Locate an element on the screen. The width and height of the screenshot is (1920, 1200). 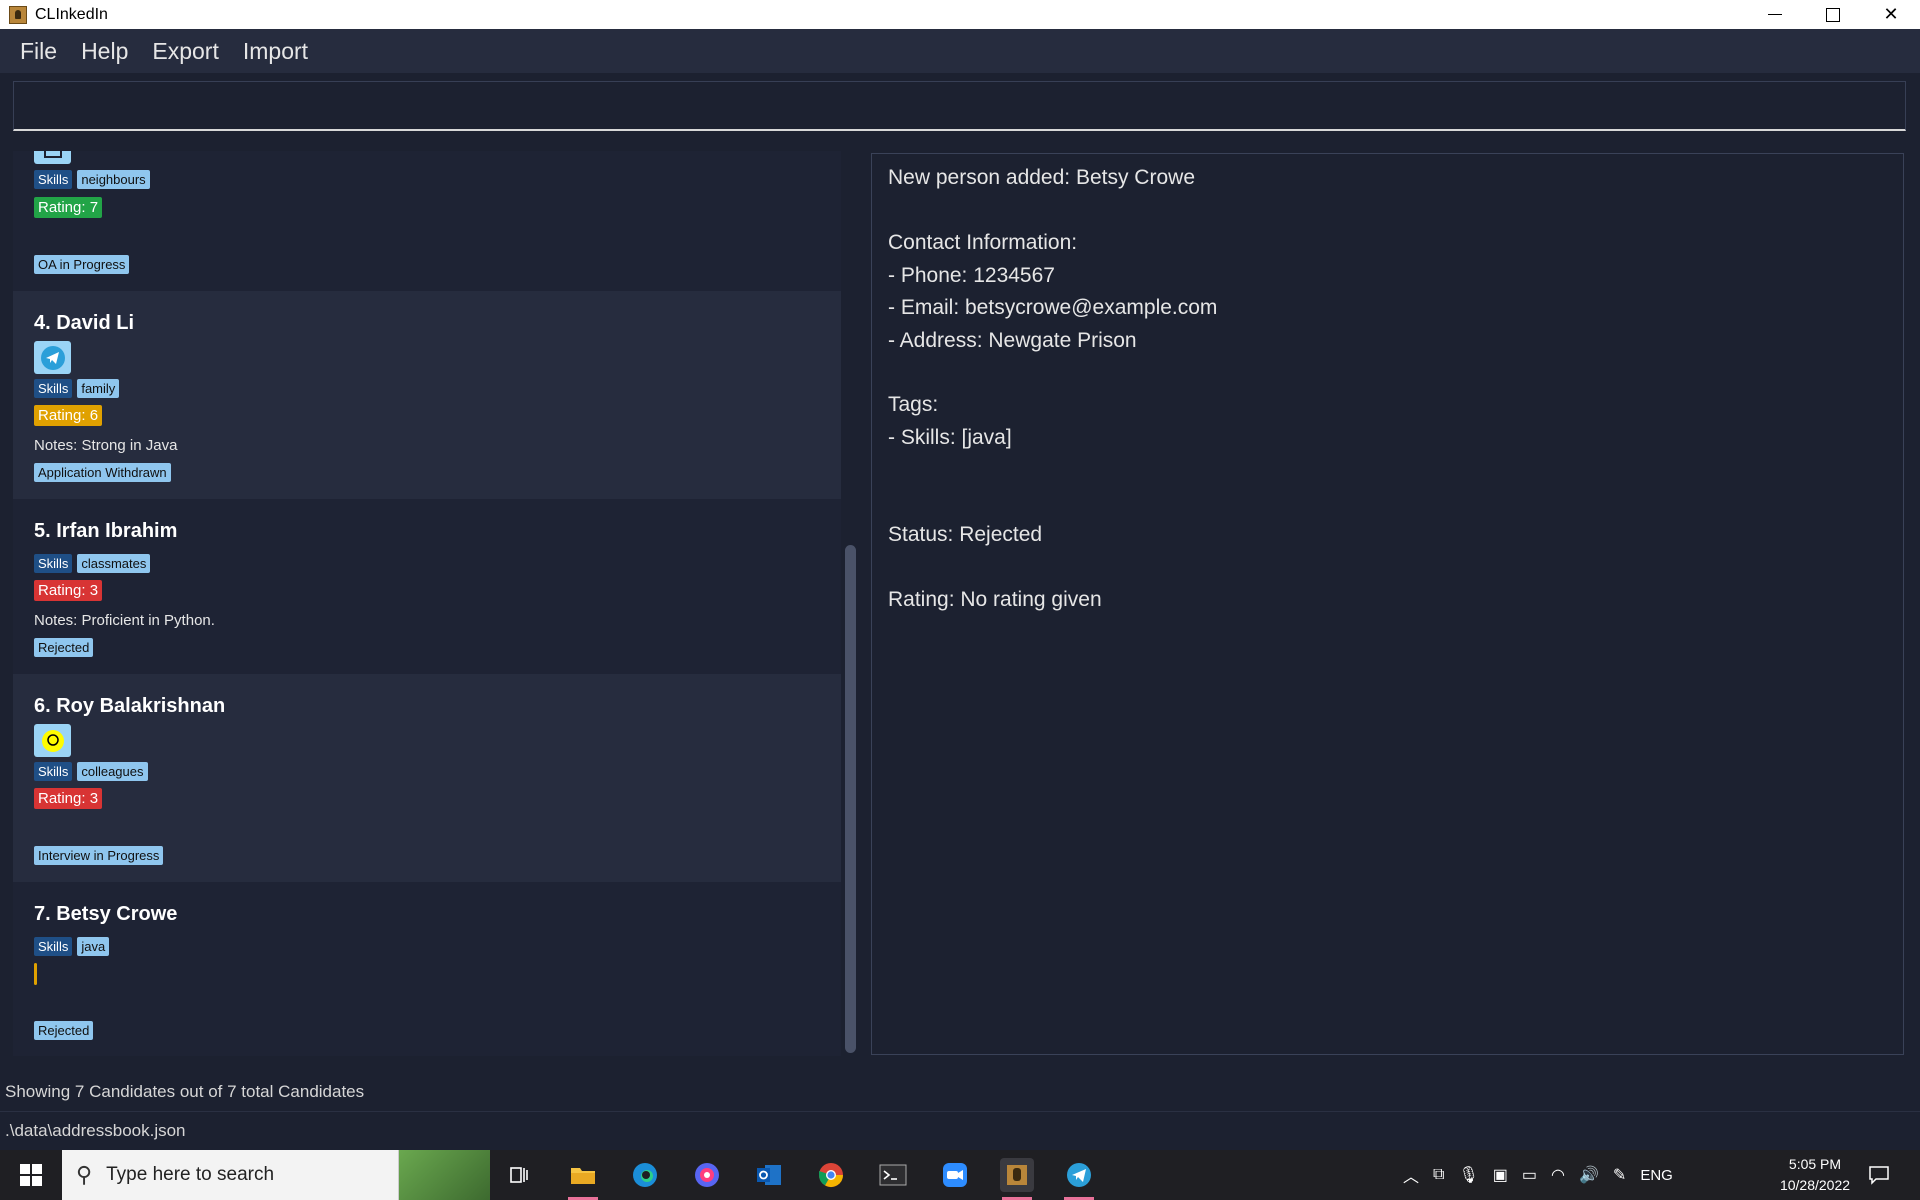
file-path: .\data\addressbook.json is located at coordinates (95, 1130).